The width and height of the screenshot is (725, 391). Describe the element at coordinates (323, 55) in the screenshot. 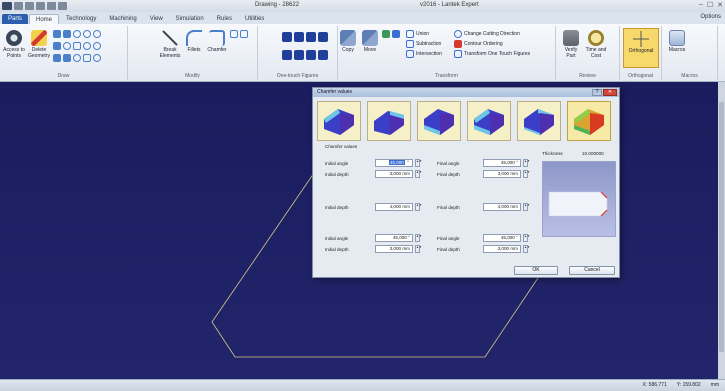

I see `figure-8-icon` at that location.